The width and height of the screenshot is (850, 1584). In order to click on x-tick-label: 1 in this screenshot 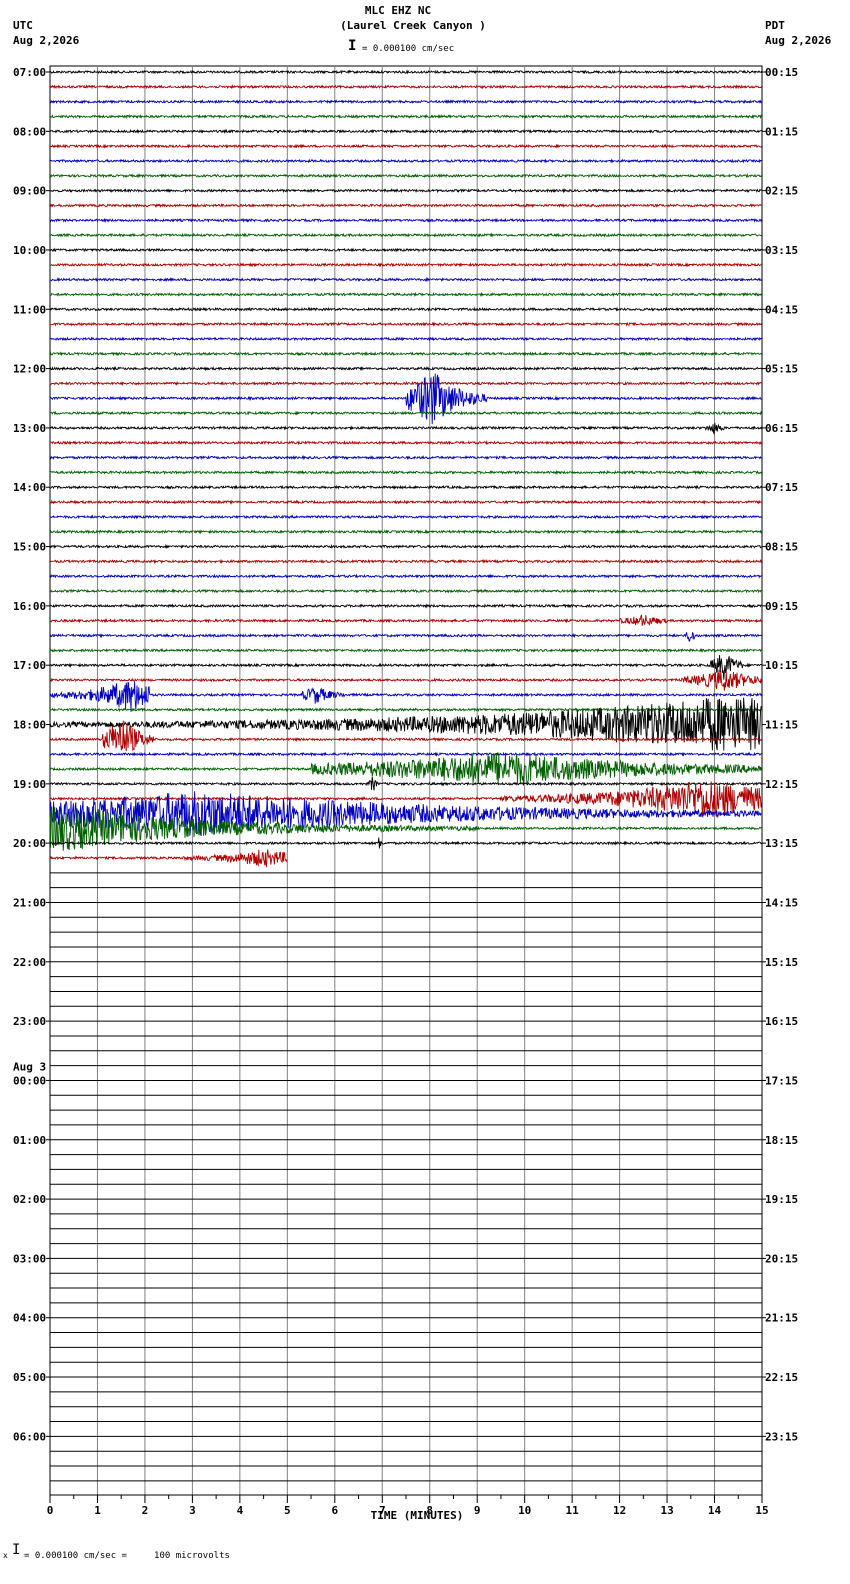, I will do `click(97, 1510)`.